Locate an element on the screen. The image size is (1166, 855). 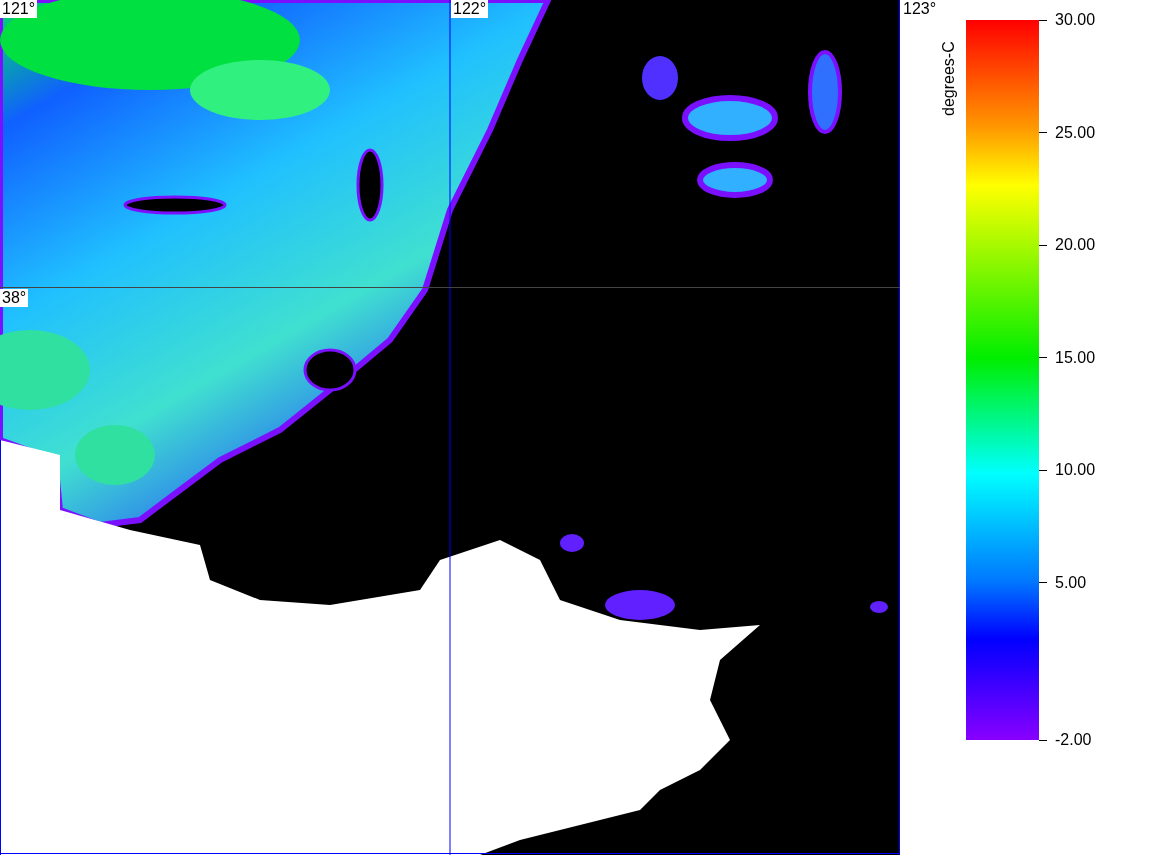
longitude-label: 121° is located at coordinates (19, 9).